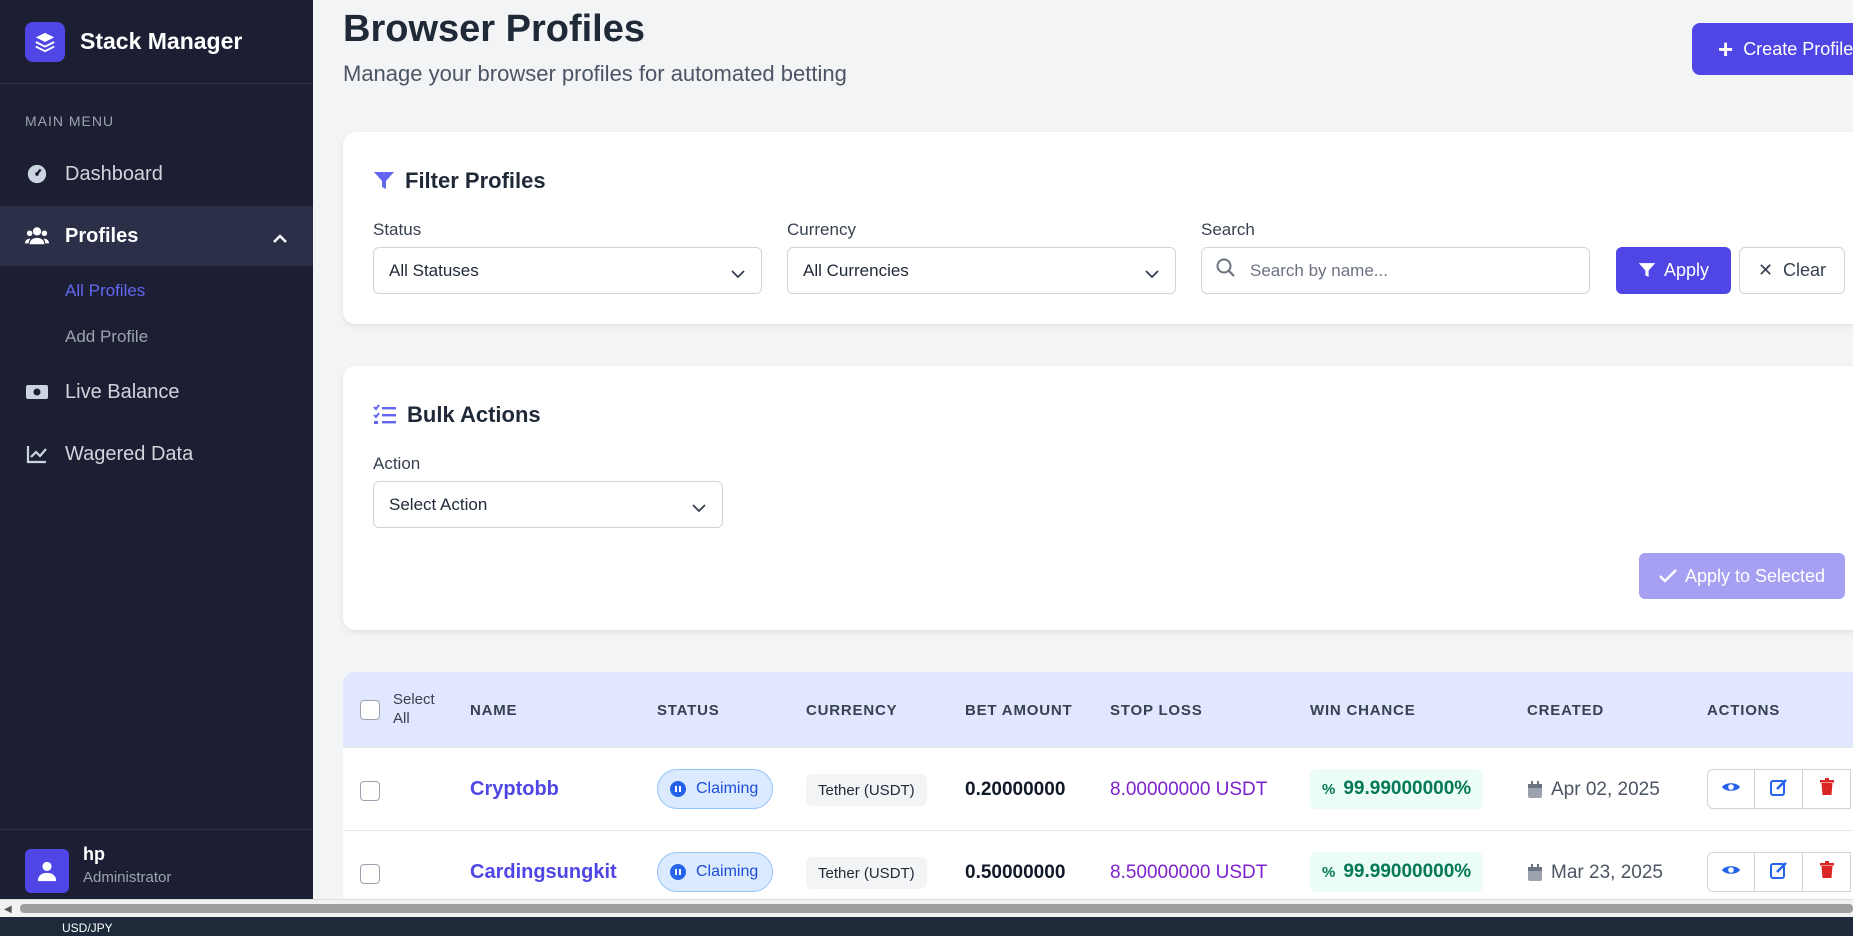 The image size is (1853, 936). What do you see at coordinates (1015, 872) in the screenshot?
I see `bet-amount: 0.50000000` at bounding box center [1015, 872].